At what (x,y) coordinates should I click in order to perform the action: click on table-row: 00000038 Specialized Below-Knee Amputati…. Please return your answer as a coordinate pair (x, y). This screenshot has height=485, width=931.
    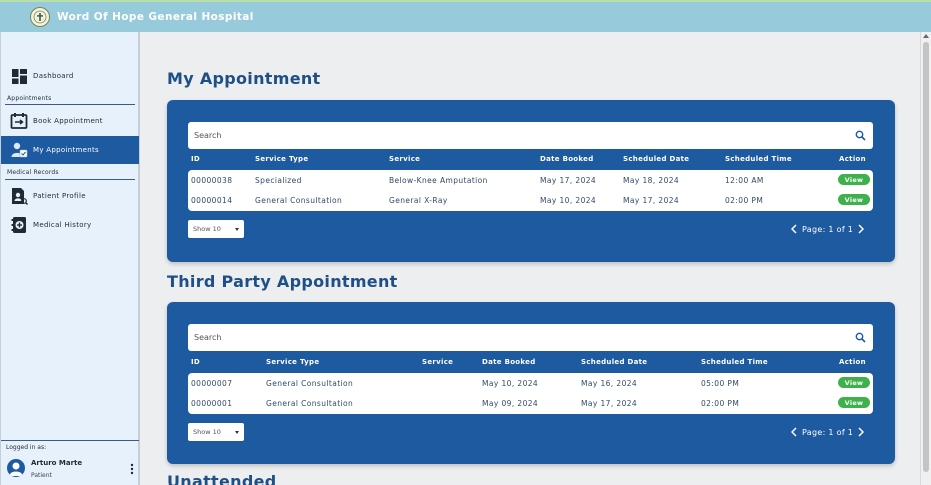
    Looking at the image, I should click on (530, 180).